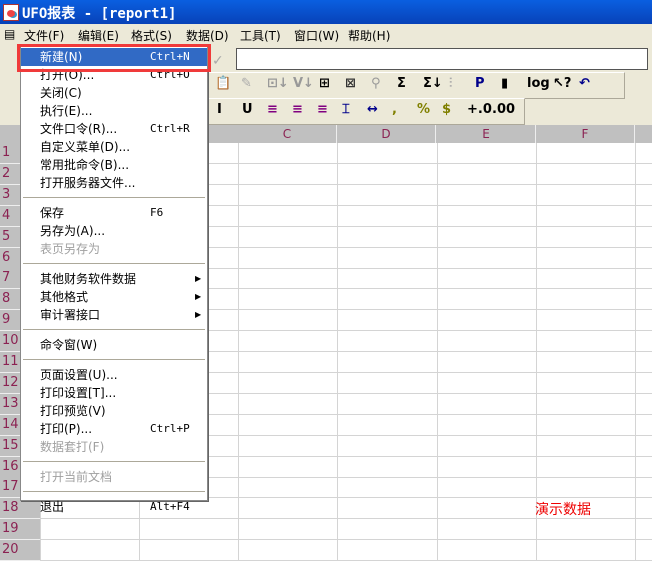 This screenshot has width=652, height=561. Describe the element at coordinates (170, 428) in the screenshot. I see `menu-item-shortcut: Ctrl+P` at that location.